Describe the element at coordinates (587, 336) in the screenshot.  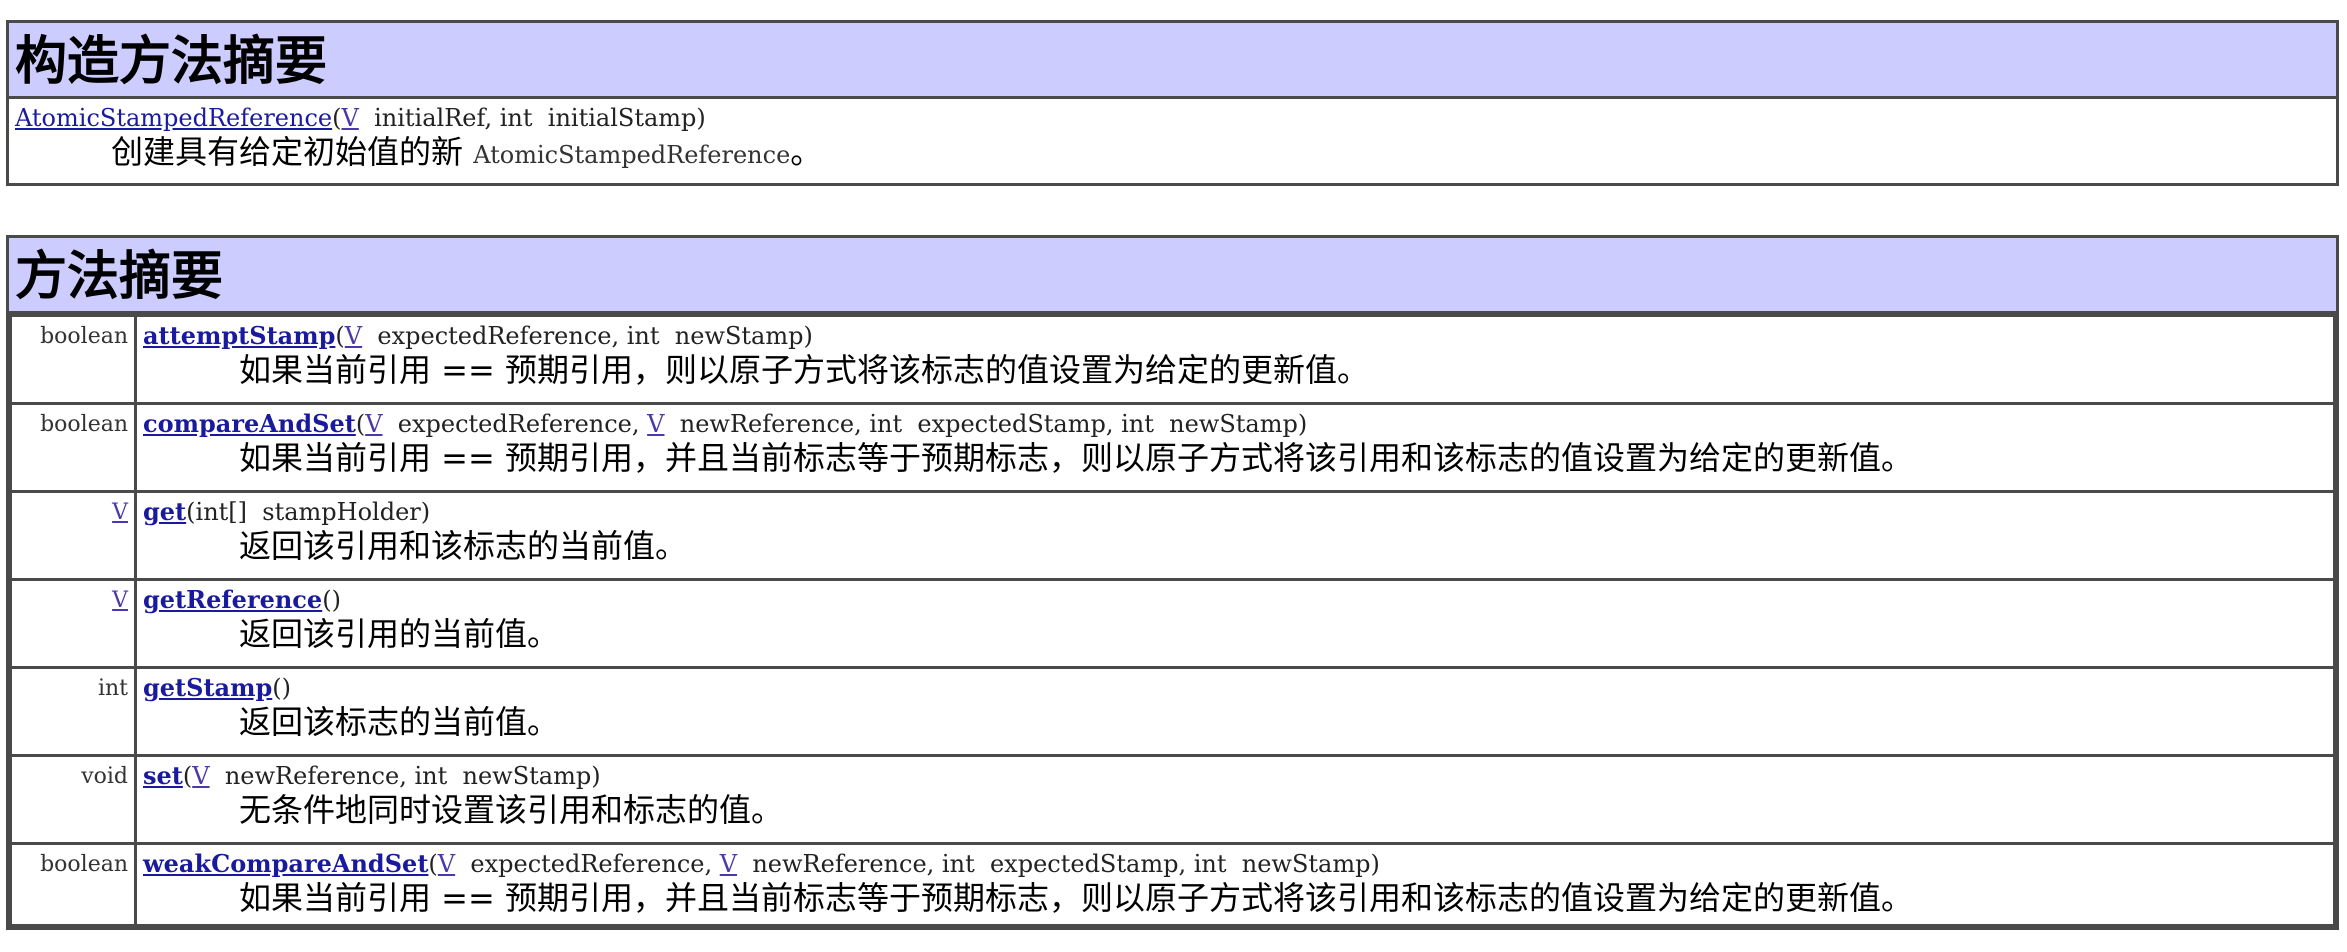
I see `signature-params: expectedReference, int newStamp)` at that location.